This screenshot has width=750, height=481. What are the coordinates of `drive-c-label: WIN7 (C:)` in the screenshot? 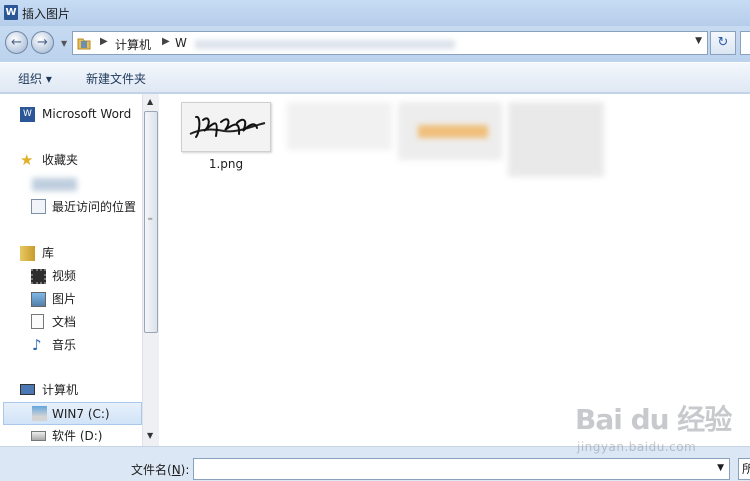 It's located at (81, 414).